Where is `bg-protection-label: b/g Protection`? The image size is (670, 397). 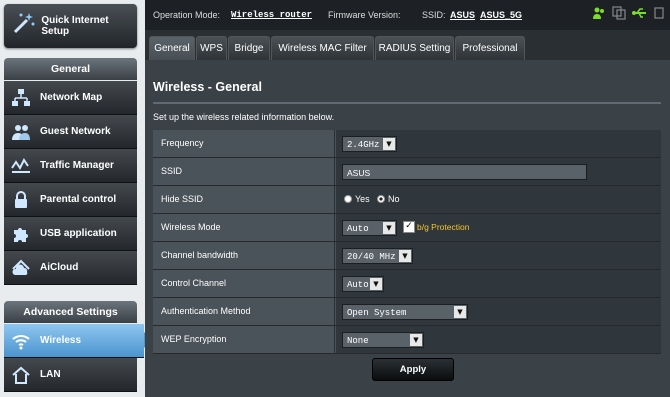
bg-protection-label: b/g Protection is located at coordinates (443, 227).